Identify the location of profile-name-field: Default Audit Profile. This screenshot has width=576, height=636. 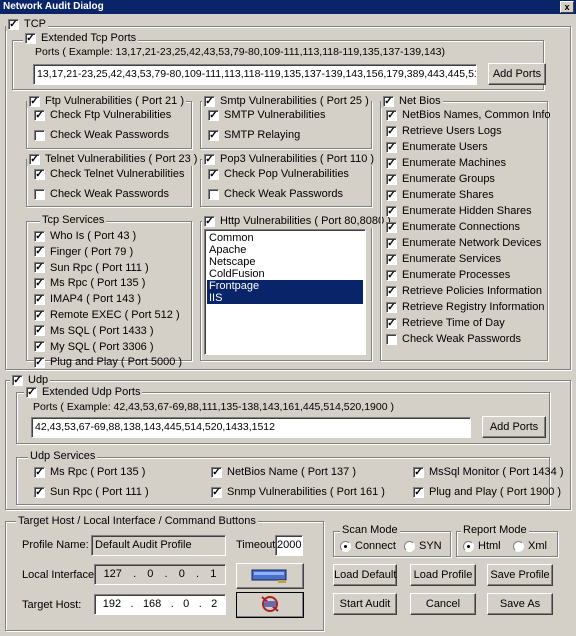
(158, 545).